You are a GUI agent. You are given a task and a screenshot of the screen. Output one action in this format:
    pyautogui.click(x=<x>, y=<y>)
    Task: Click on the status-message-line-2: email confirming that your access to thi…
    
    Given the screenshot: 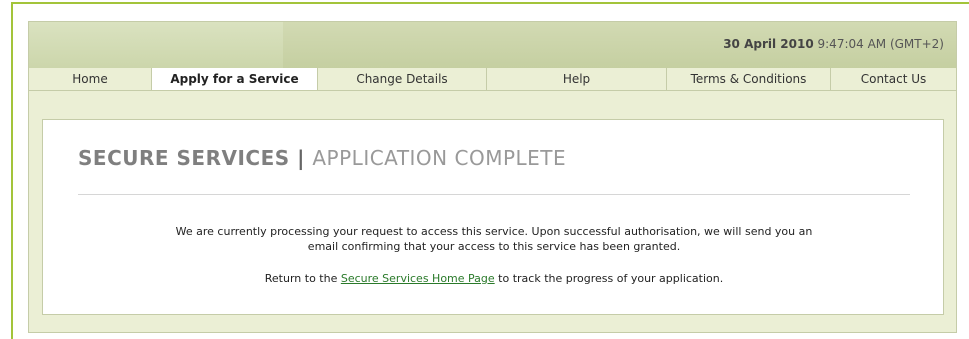 What is the action you would take?
    pyautogui.click(x=494, y=246)
    